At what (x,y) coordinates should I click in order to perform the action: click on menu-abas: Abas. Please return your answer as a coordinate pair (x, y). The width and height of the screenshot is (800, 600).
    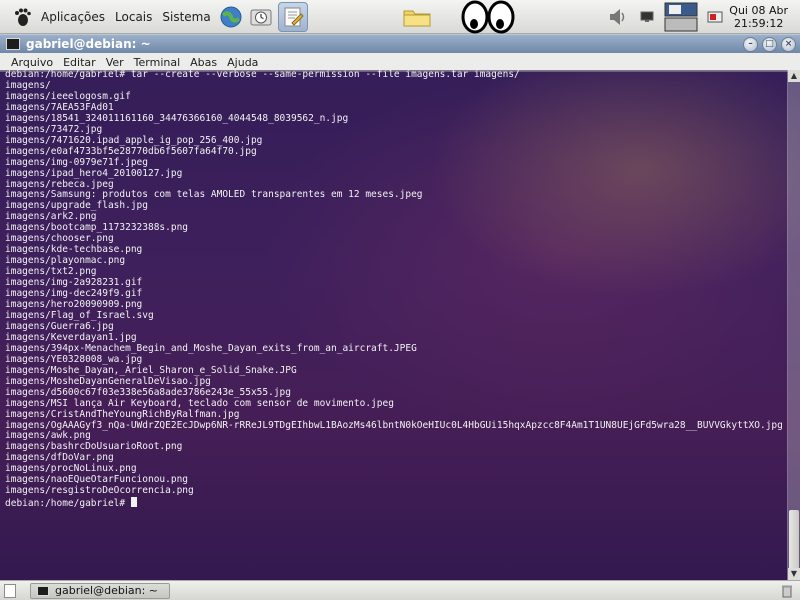
    Looking at the image, I should click on (203, 62).